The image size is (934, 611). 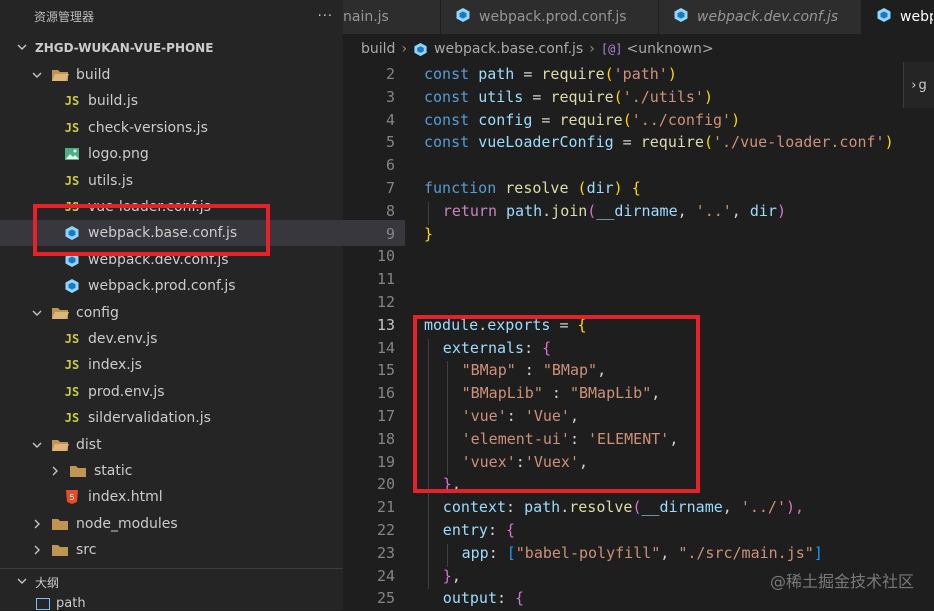 I want to click on code-line: output: {, so click(x=483, y=598).